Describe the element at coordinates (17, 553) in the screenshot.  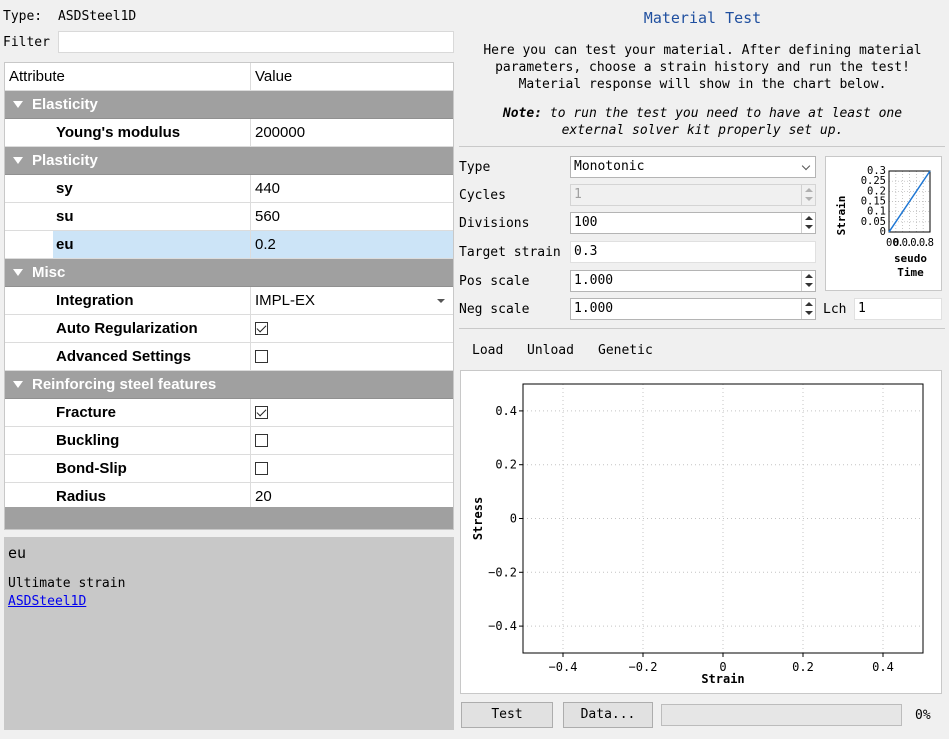
I see `description-title: eu` at that location.